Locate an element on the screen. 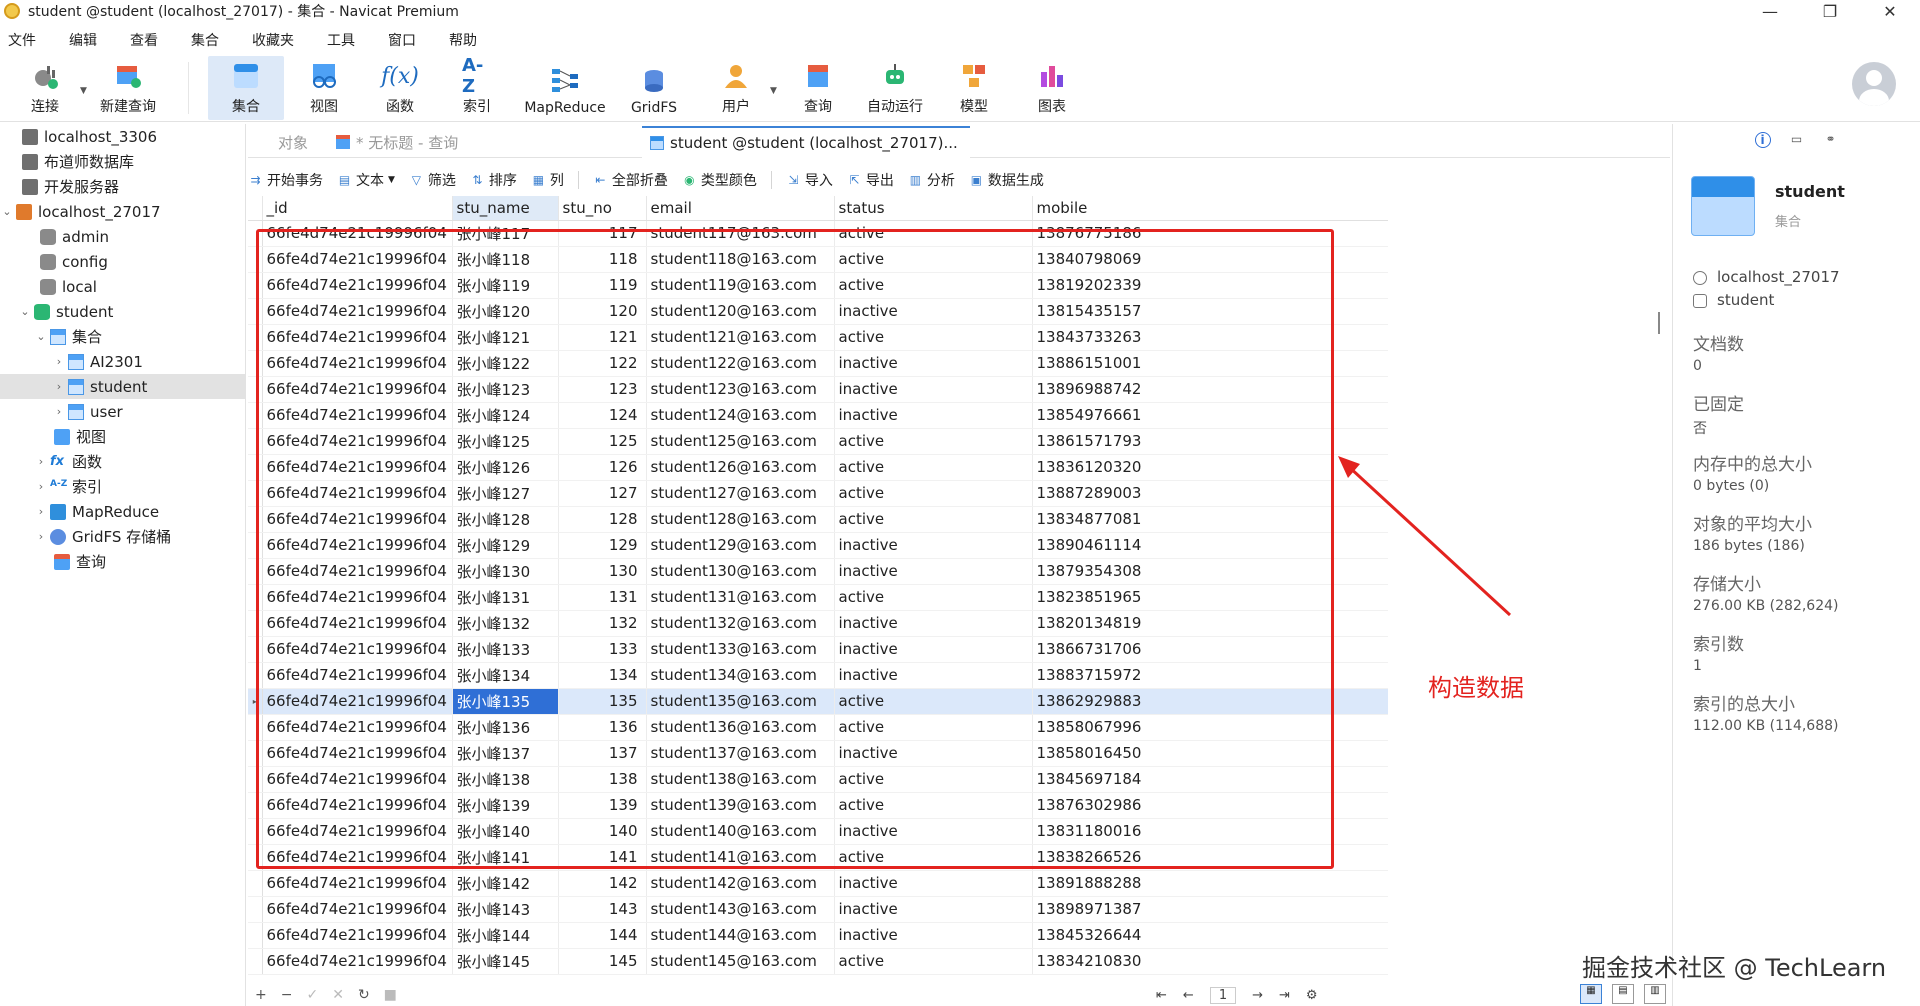 Image resolution: width=1920 pixels, height=1006 pixels. tab-untitled-query: * 无标题 - 查询 is located at coordinates (397, 142).